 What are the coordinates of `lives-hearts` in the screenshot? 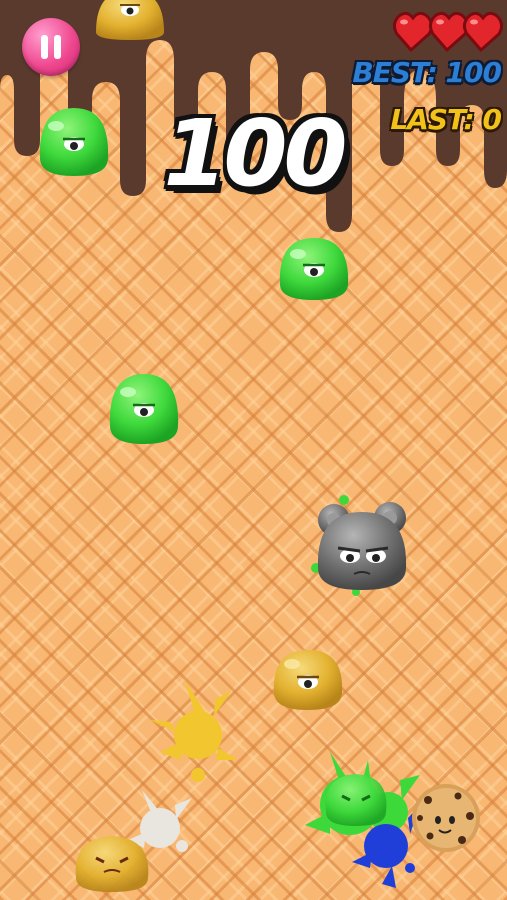 It's located at (448, 32).